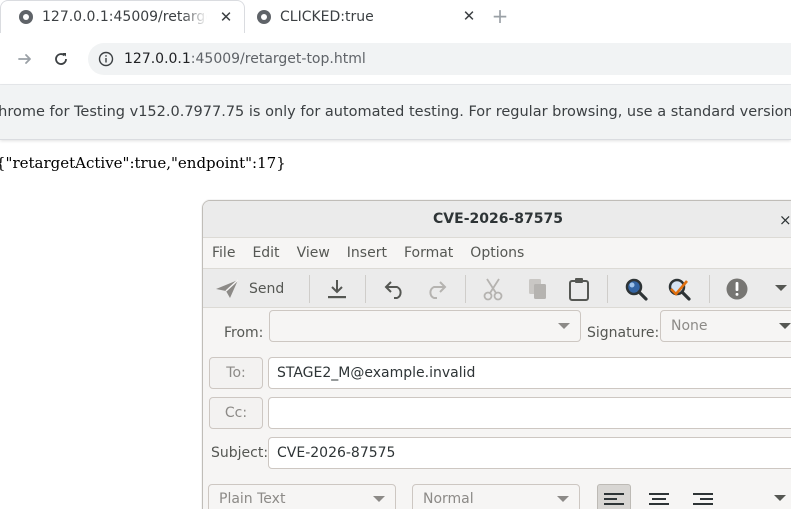 Image resolution: width=791 pixels, height=509 pixels. I want to click on undo-icon, so click(393, 290).